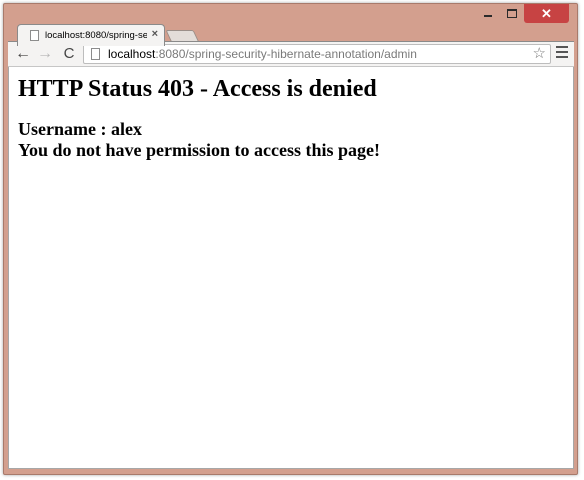 Image resolution: width=584 pixels, height=480 pixels. What do you see at coordinates (34, 35) in the screenshot?
I see `document-icon` at bounding box center [34, 35].